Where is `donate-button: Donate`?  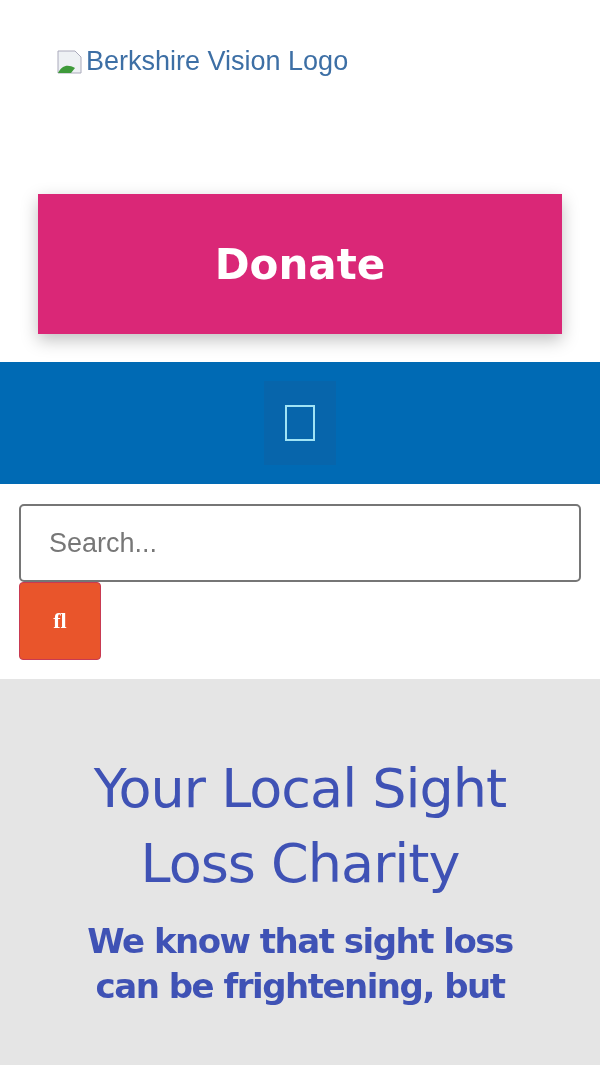 donate-button: Donate is located at coordinates (300, 264).